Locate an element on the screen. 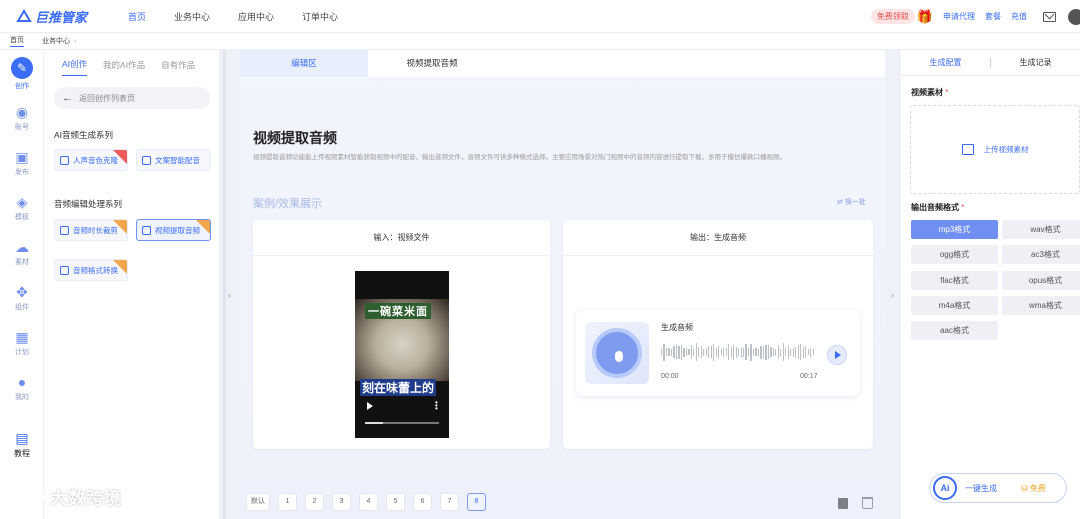 The height and width of the screenshot is (519, 1080). tab-video-extract-audio: 视频提取音频 is located at coordinates (432, 63).